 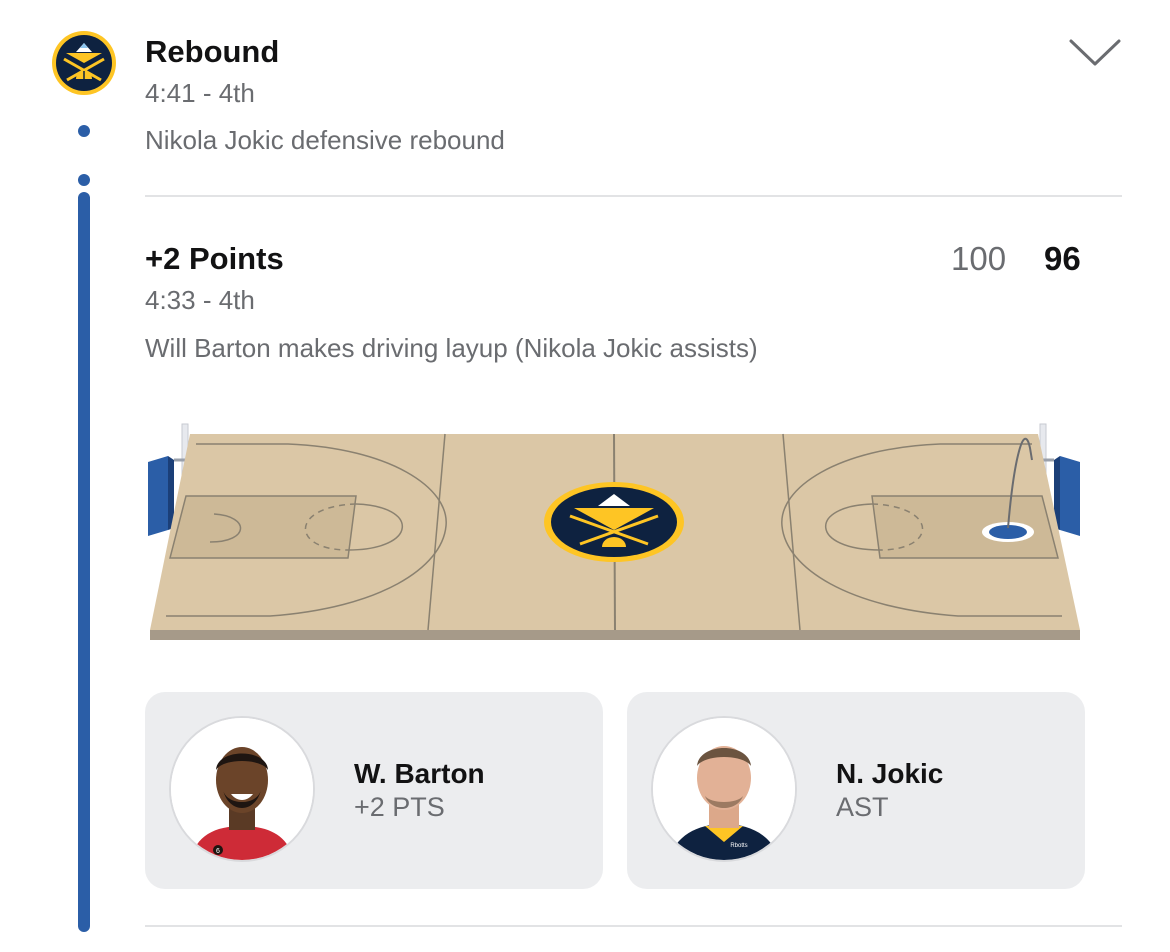 I want to click on player-card-jokic: Rbotts N. Jokic AST, so click(x=856, y=790).